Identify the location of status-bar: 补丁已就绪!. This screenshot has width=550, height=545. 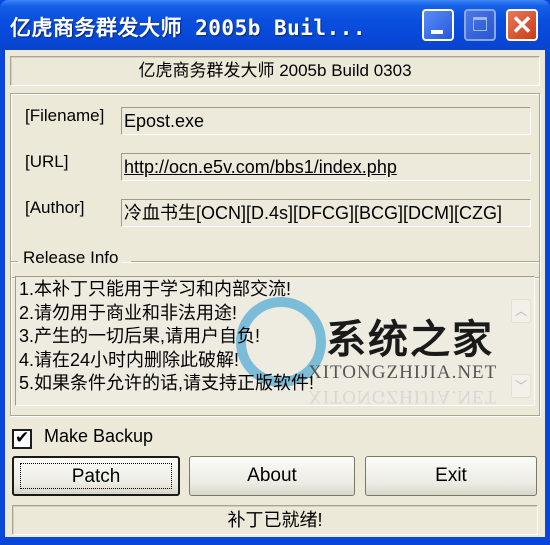
(275, 520).